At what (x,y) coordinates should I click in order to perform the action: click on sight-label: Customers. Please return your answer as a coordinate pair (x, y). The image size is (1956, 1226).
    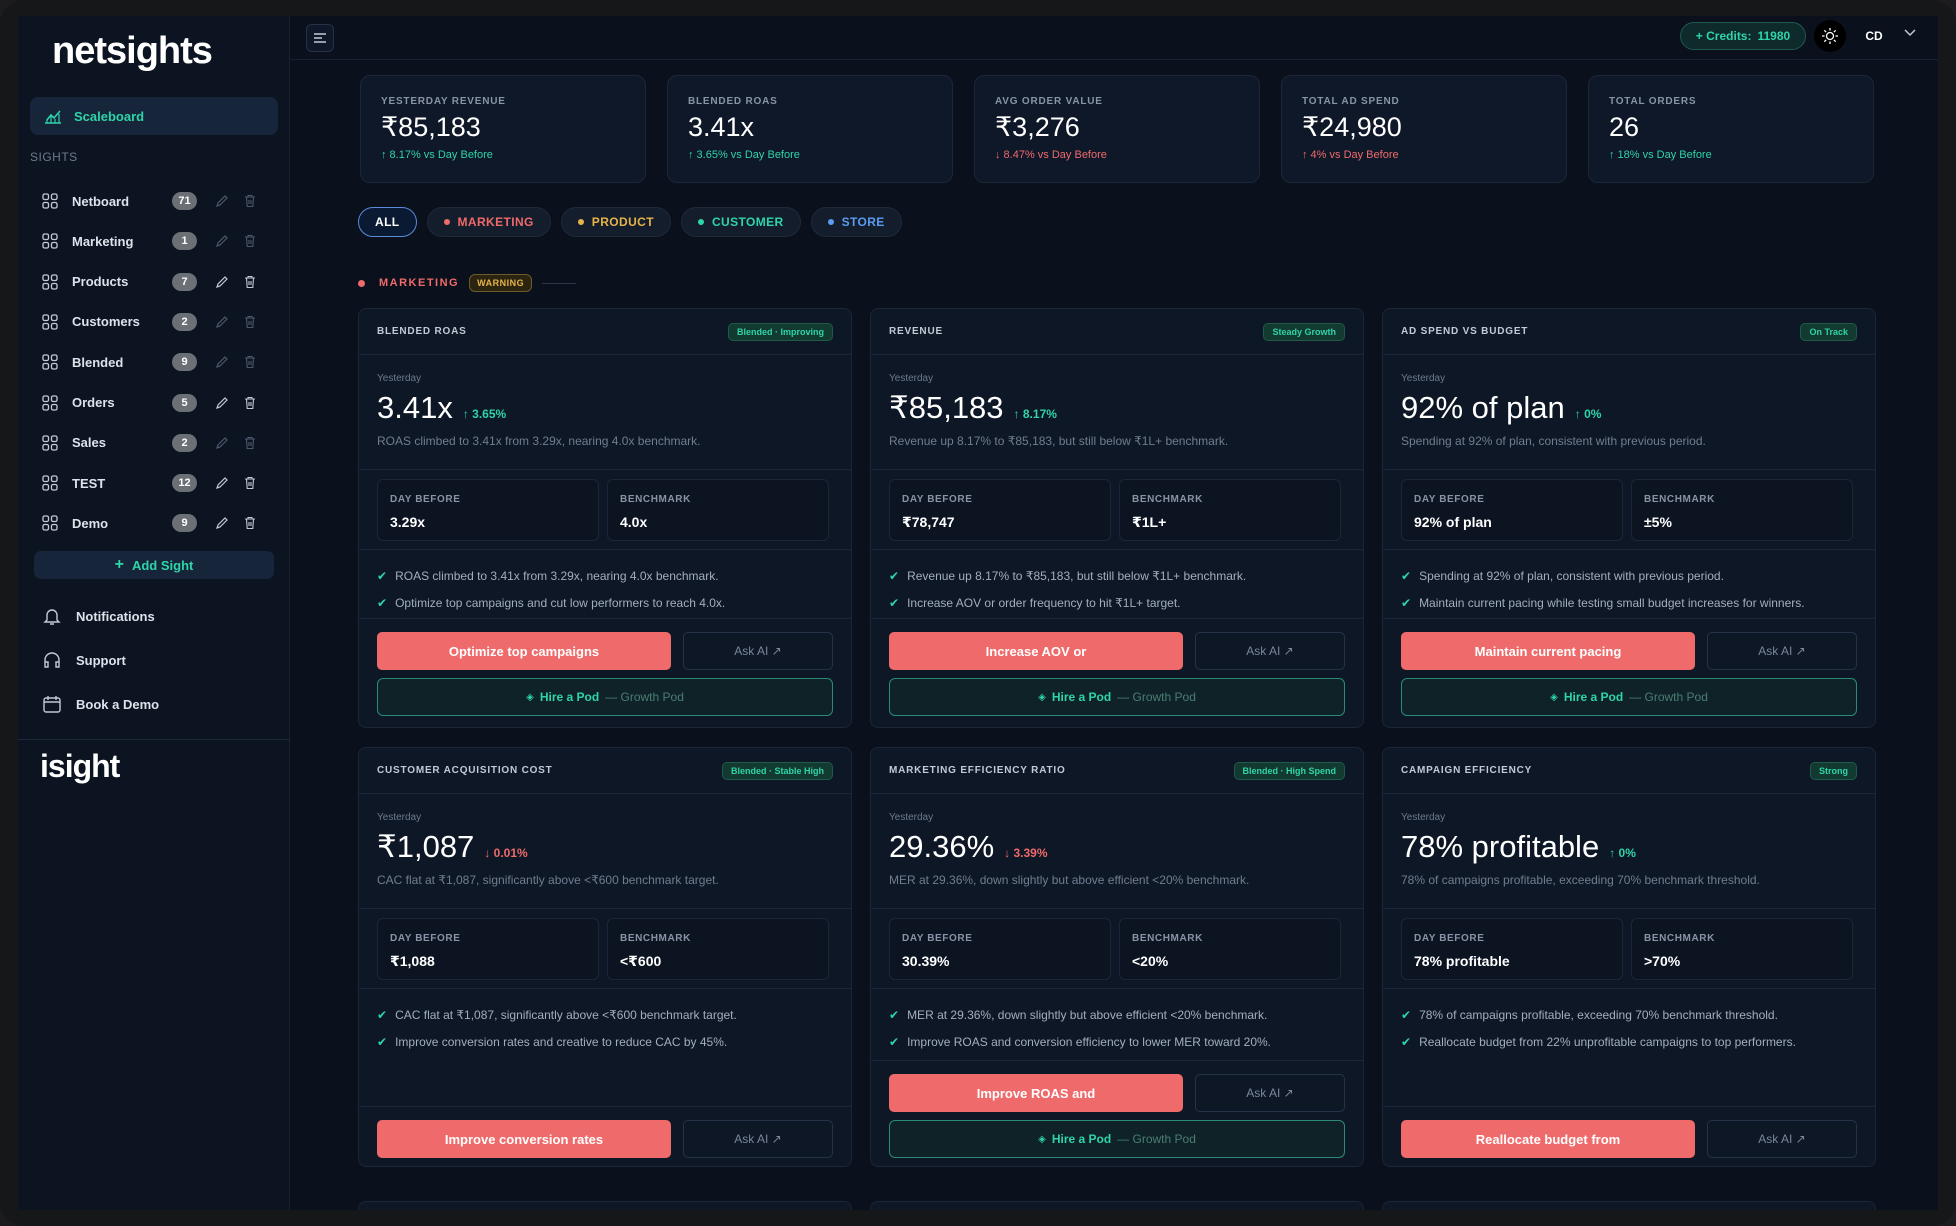
    Looking at the image, I should click on (106, 322).